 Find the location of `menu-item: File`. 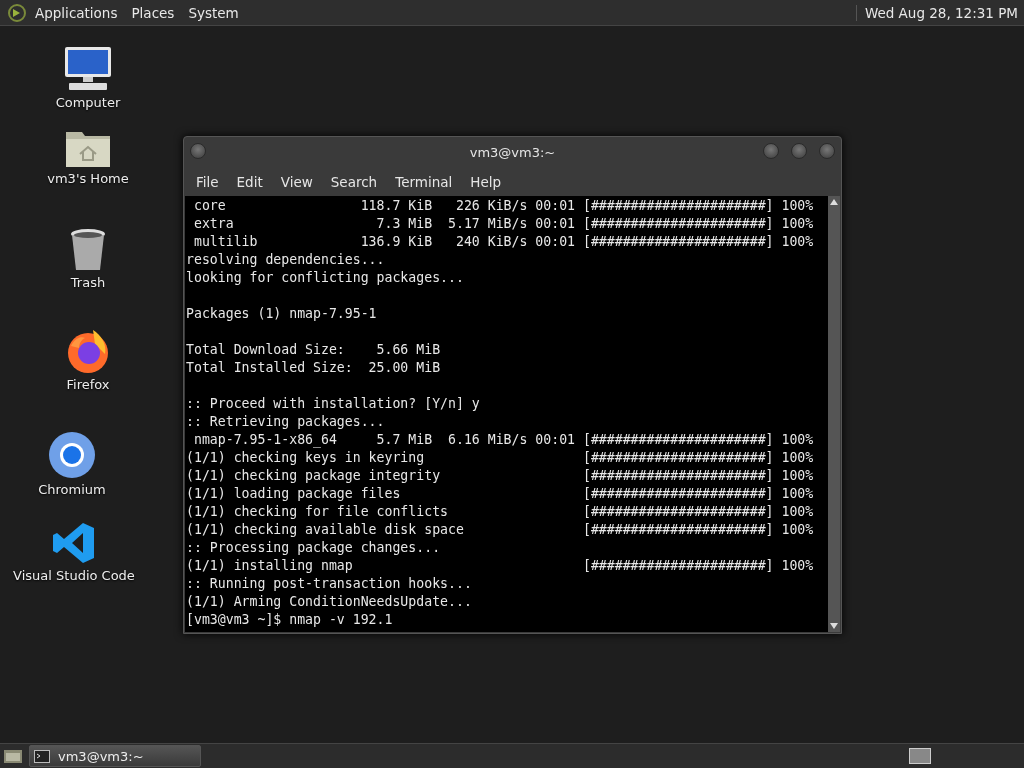

menu-item: File is located at coordinates (207, 181).